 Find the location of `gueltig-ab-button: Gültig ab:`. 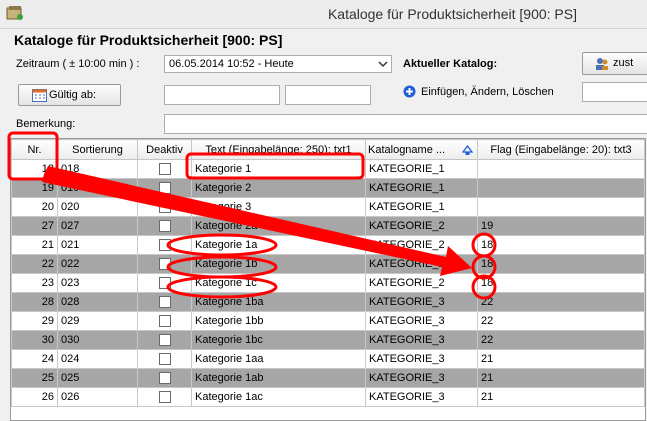

gueltig-ab-button: Gültig ab: is located at coordinates (69, 95).